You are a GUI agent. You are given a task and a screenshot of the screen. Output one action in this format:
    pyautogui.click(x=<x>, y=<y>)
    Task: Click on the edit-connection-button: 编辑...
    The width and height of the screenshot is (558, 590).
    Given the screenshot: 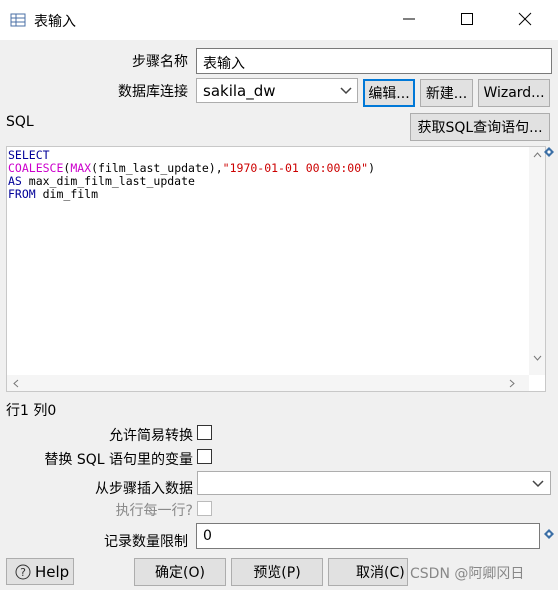 What is the action you would take?
    pyautogui.click(x=389, y=93)
    